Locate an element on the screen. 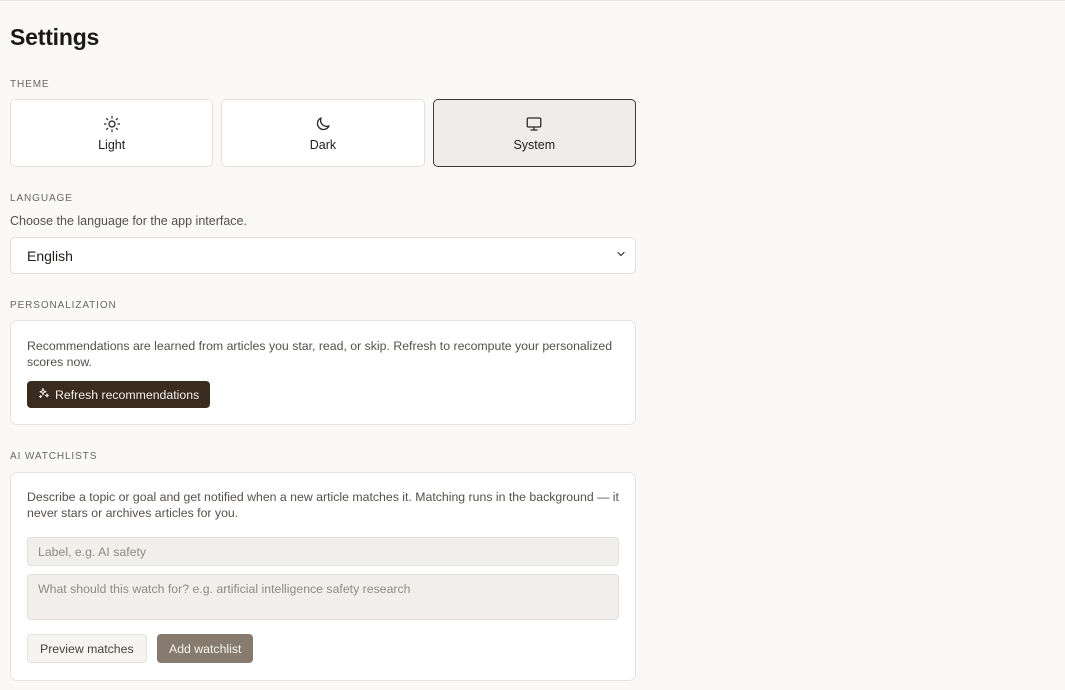 The width and height of the screenshot is (1065, 690). theme-option-light: Light is located at coordinates (112, 133).